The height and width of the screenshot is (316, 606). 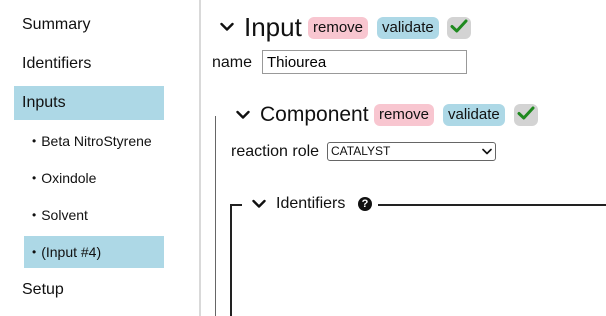 I want to click on name-label: name, so click(x=232, y=62).